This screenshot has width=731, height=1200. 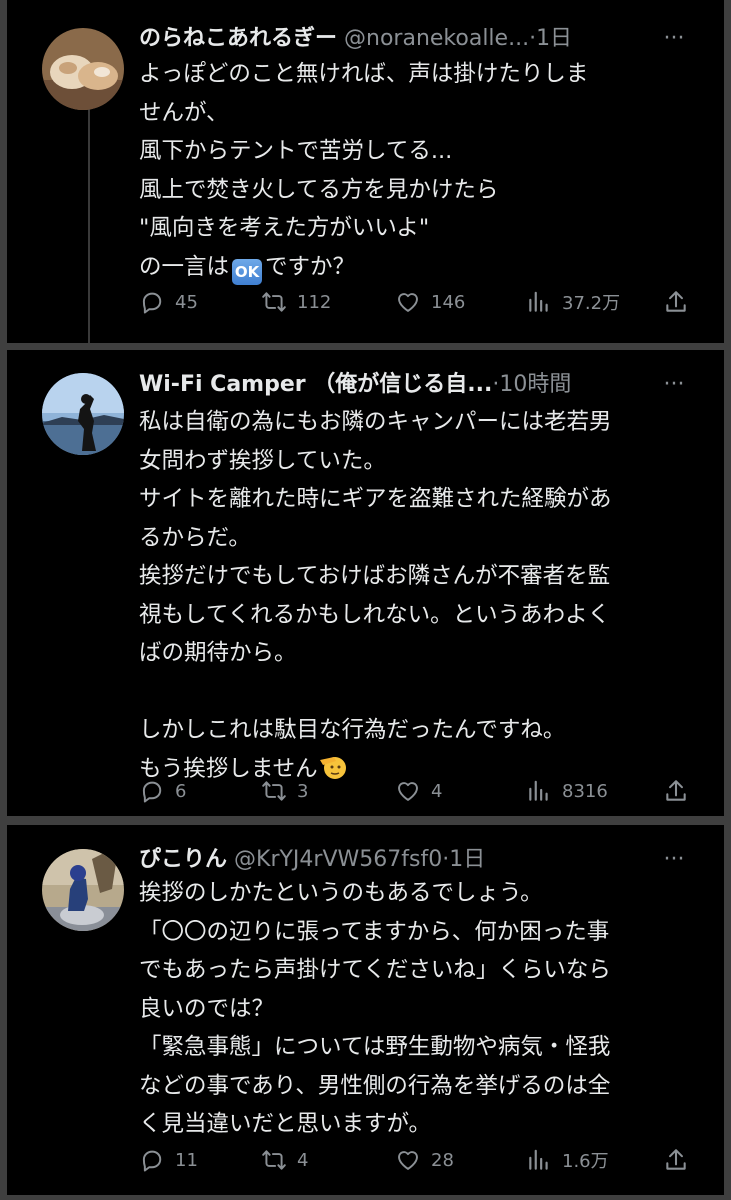 What do you see at coordinates (419, 267) in the screenshot?
I see `tweet-line: の一言は OK ですか？` at bounding box center [419, 267].